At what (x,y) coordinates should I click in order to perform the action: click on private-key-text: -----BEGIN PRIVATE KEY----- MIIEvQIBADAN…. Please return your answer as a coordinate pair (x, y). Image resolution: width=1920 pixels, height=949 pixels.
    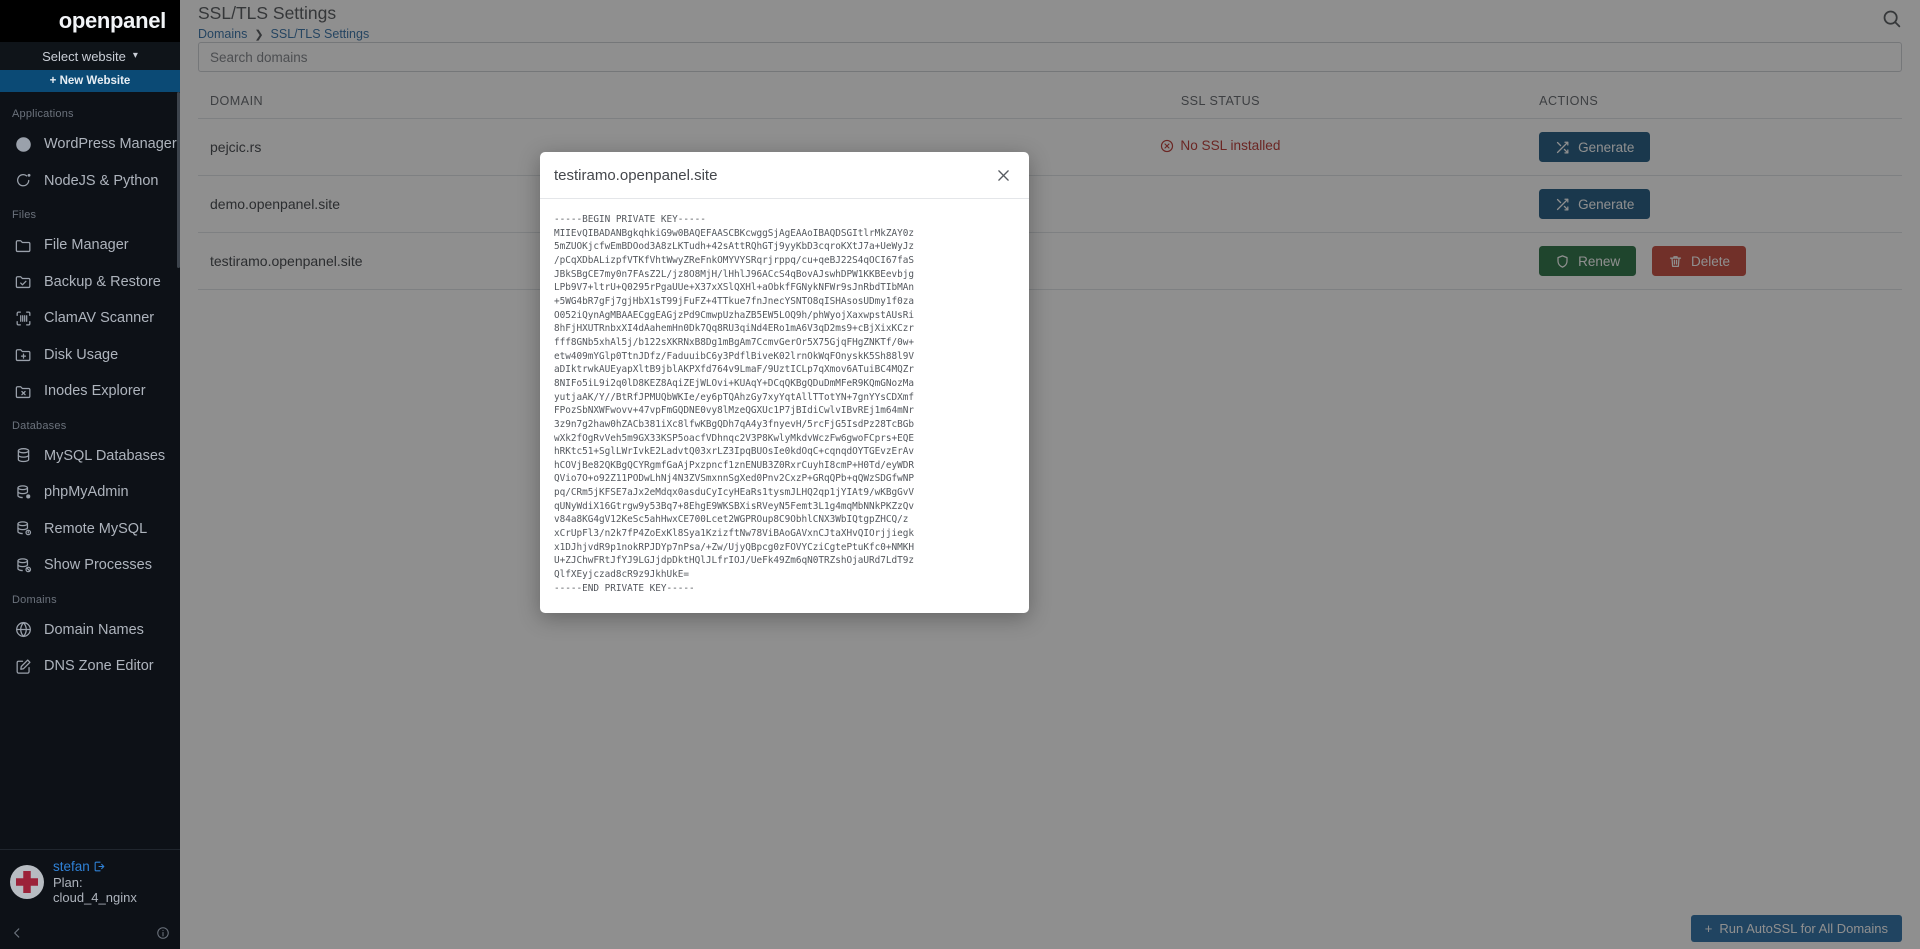
    Looking at the image, I should click on (734, 404).